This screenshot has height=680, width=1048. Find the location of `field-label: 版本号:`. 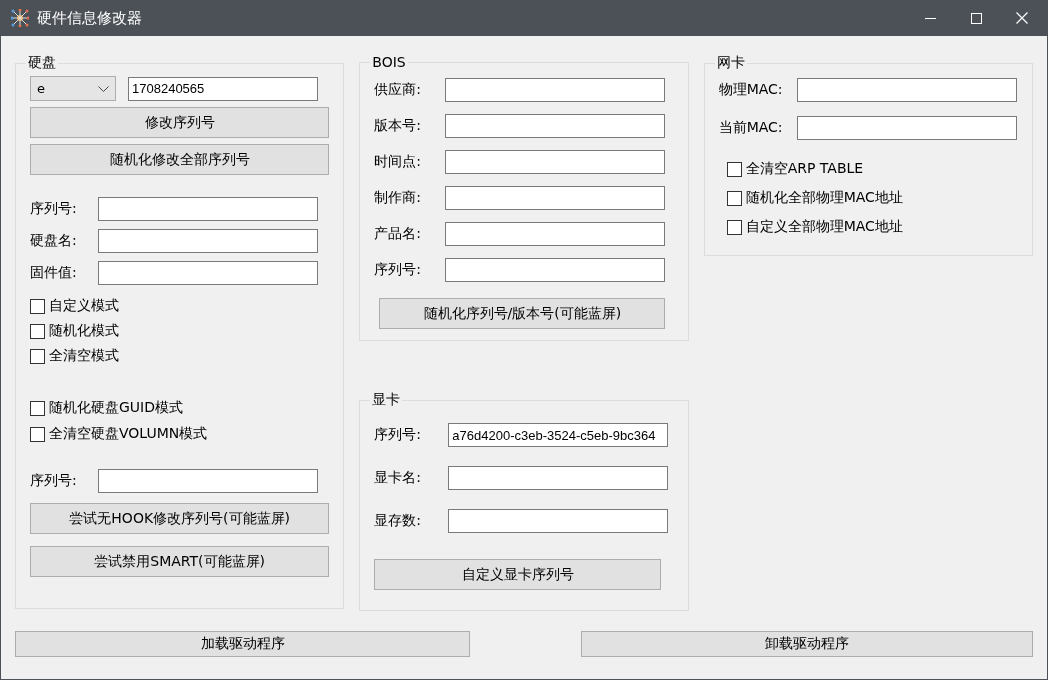

field-label: 版本号: is located at coordinates (398, 126).